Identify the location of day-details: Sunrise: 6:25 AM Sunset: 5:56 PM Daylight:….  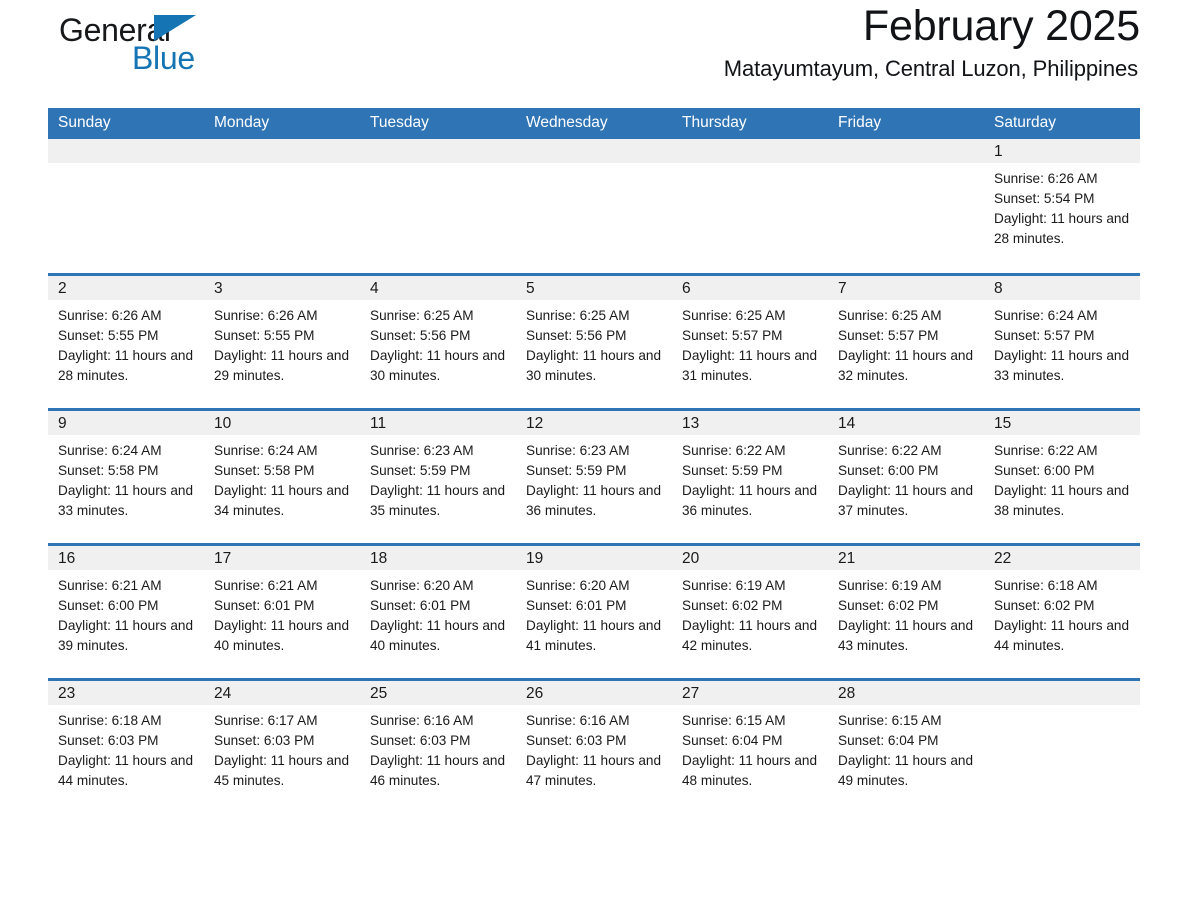
(594, 343).